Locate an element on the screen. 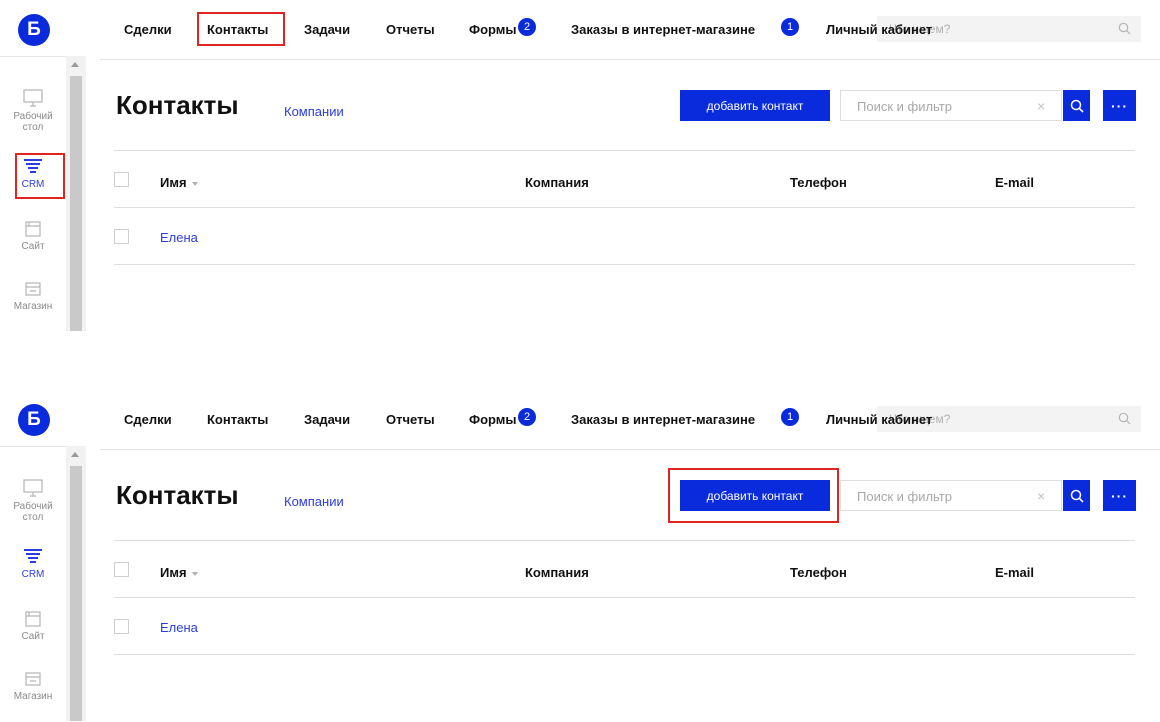 The width and height of the screenshot is (1160, 722). left-rail: Б Рабочий стол CRM Сайт Магазин is located at coordinates (43, 555).